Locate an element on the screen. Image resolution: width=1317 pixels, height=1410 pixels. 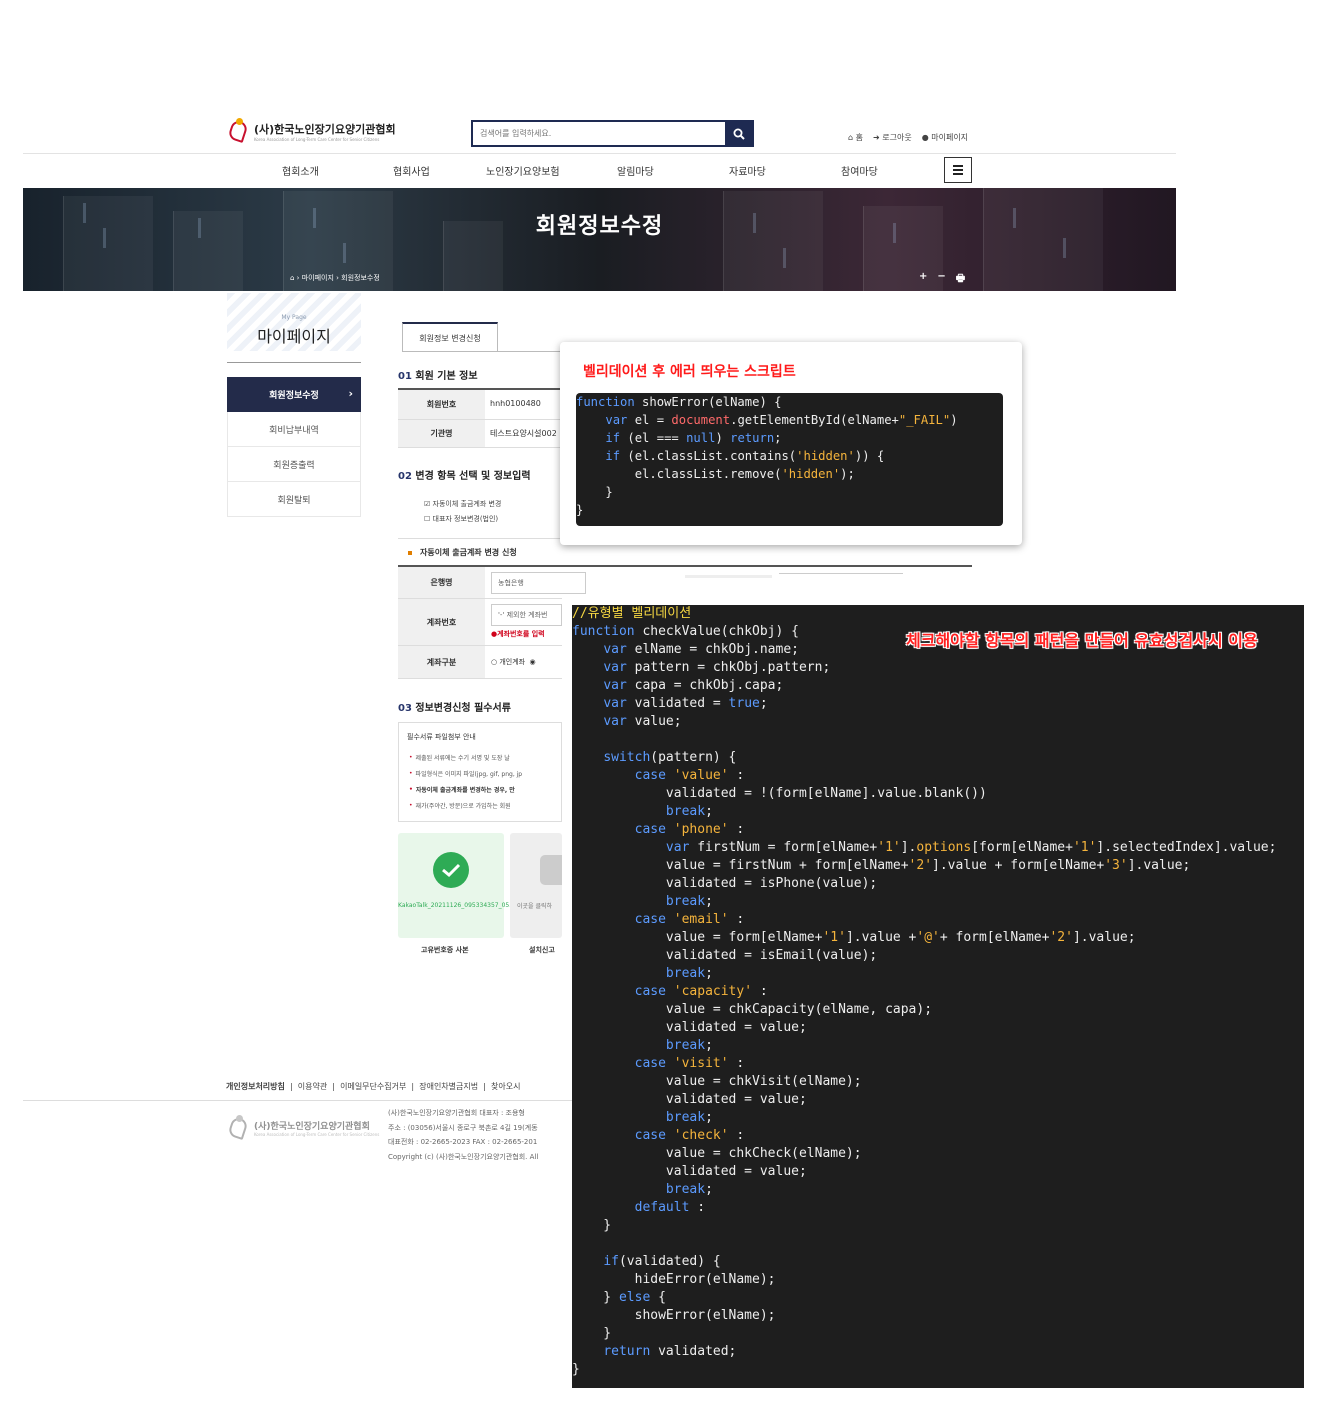
footer-link-email: 이메일무단수집거부 is located at coordinates (373, 1086).